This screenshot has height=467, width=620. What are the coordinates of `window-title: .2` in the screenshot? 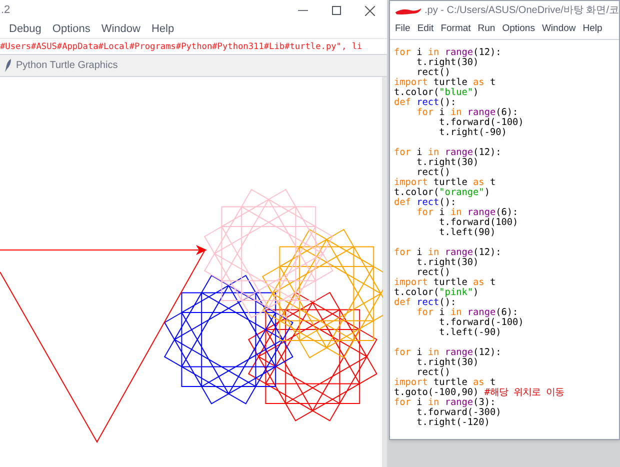 It's located at (5, 10).